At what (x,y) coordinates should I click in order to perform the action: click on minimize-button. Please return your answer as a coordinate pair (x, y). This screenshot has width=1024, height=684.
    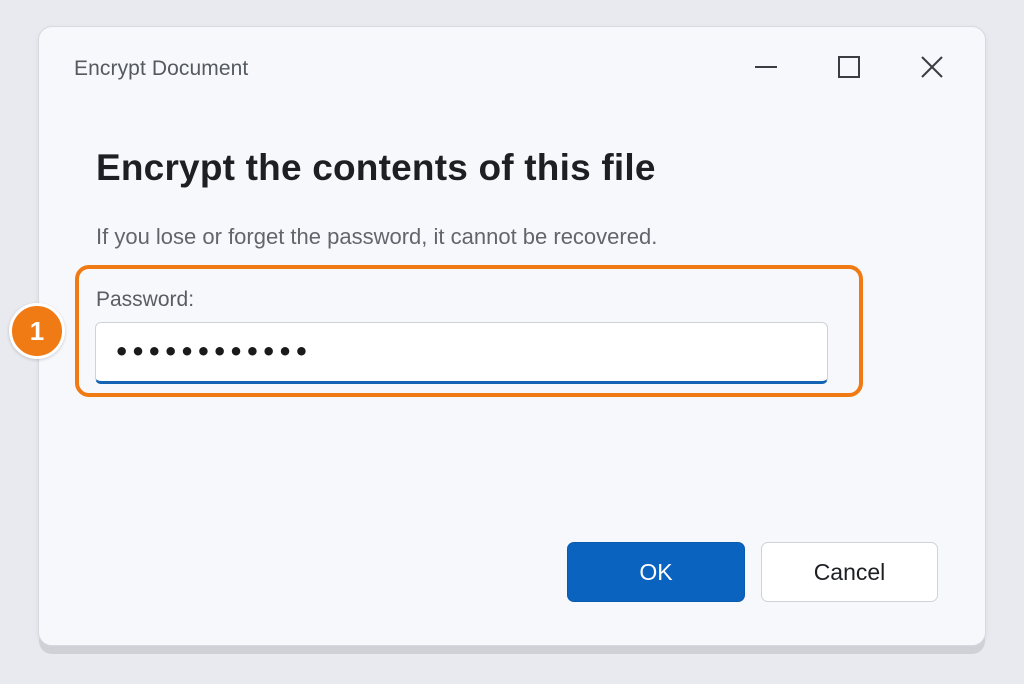
    Looking at the image, I should click on (766, 67).